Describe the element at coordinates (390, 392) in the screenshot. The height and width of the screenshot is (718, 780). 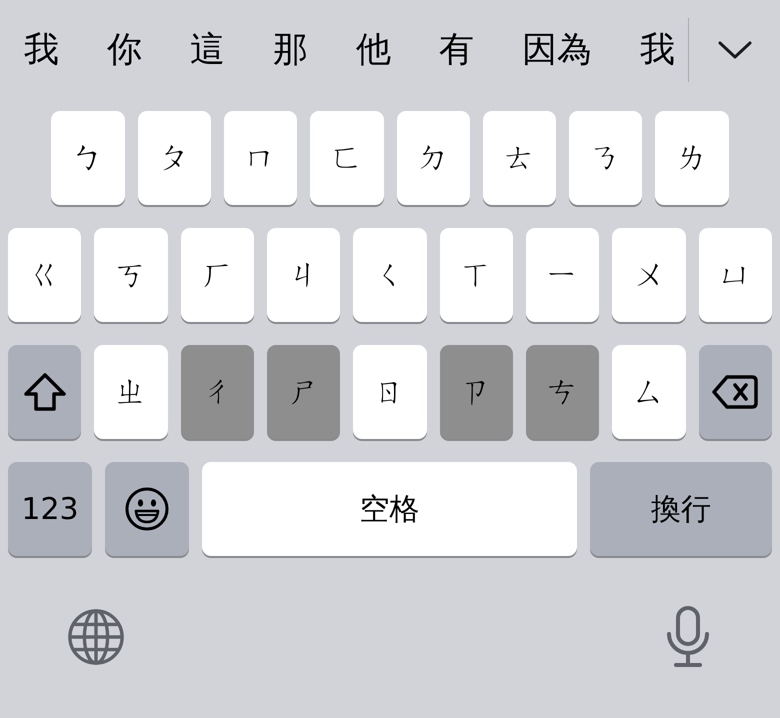
I see `letter-key: ㄖ` at that location.